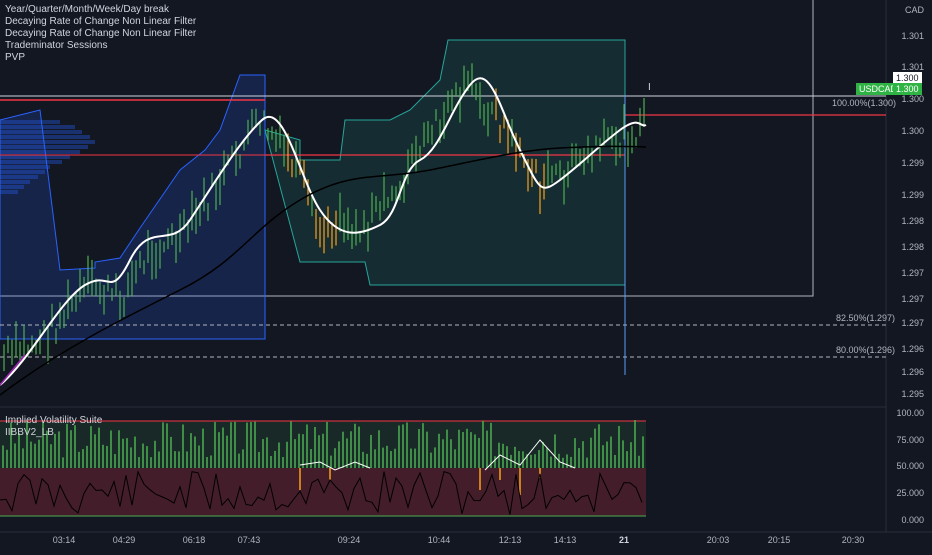 This screenshot has height=555, width=932. Describe the element at coordinates (853, 540) in the screenshot. I see `time-axis-tick: 20:30` at that location.